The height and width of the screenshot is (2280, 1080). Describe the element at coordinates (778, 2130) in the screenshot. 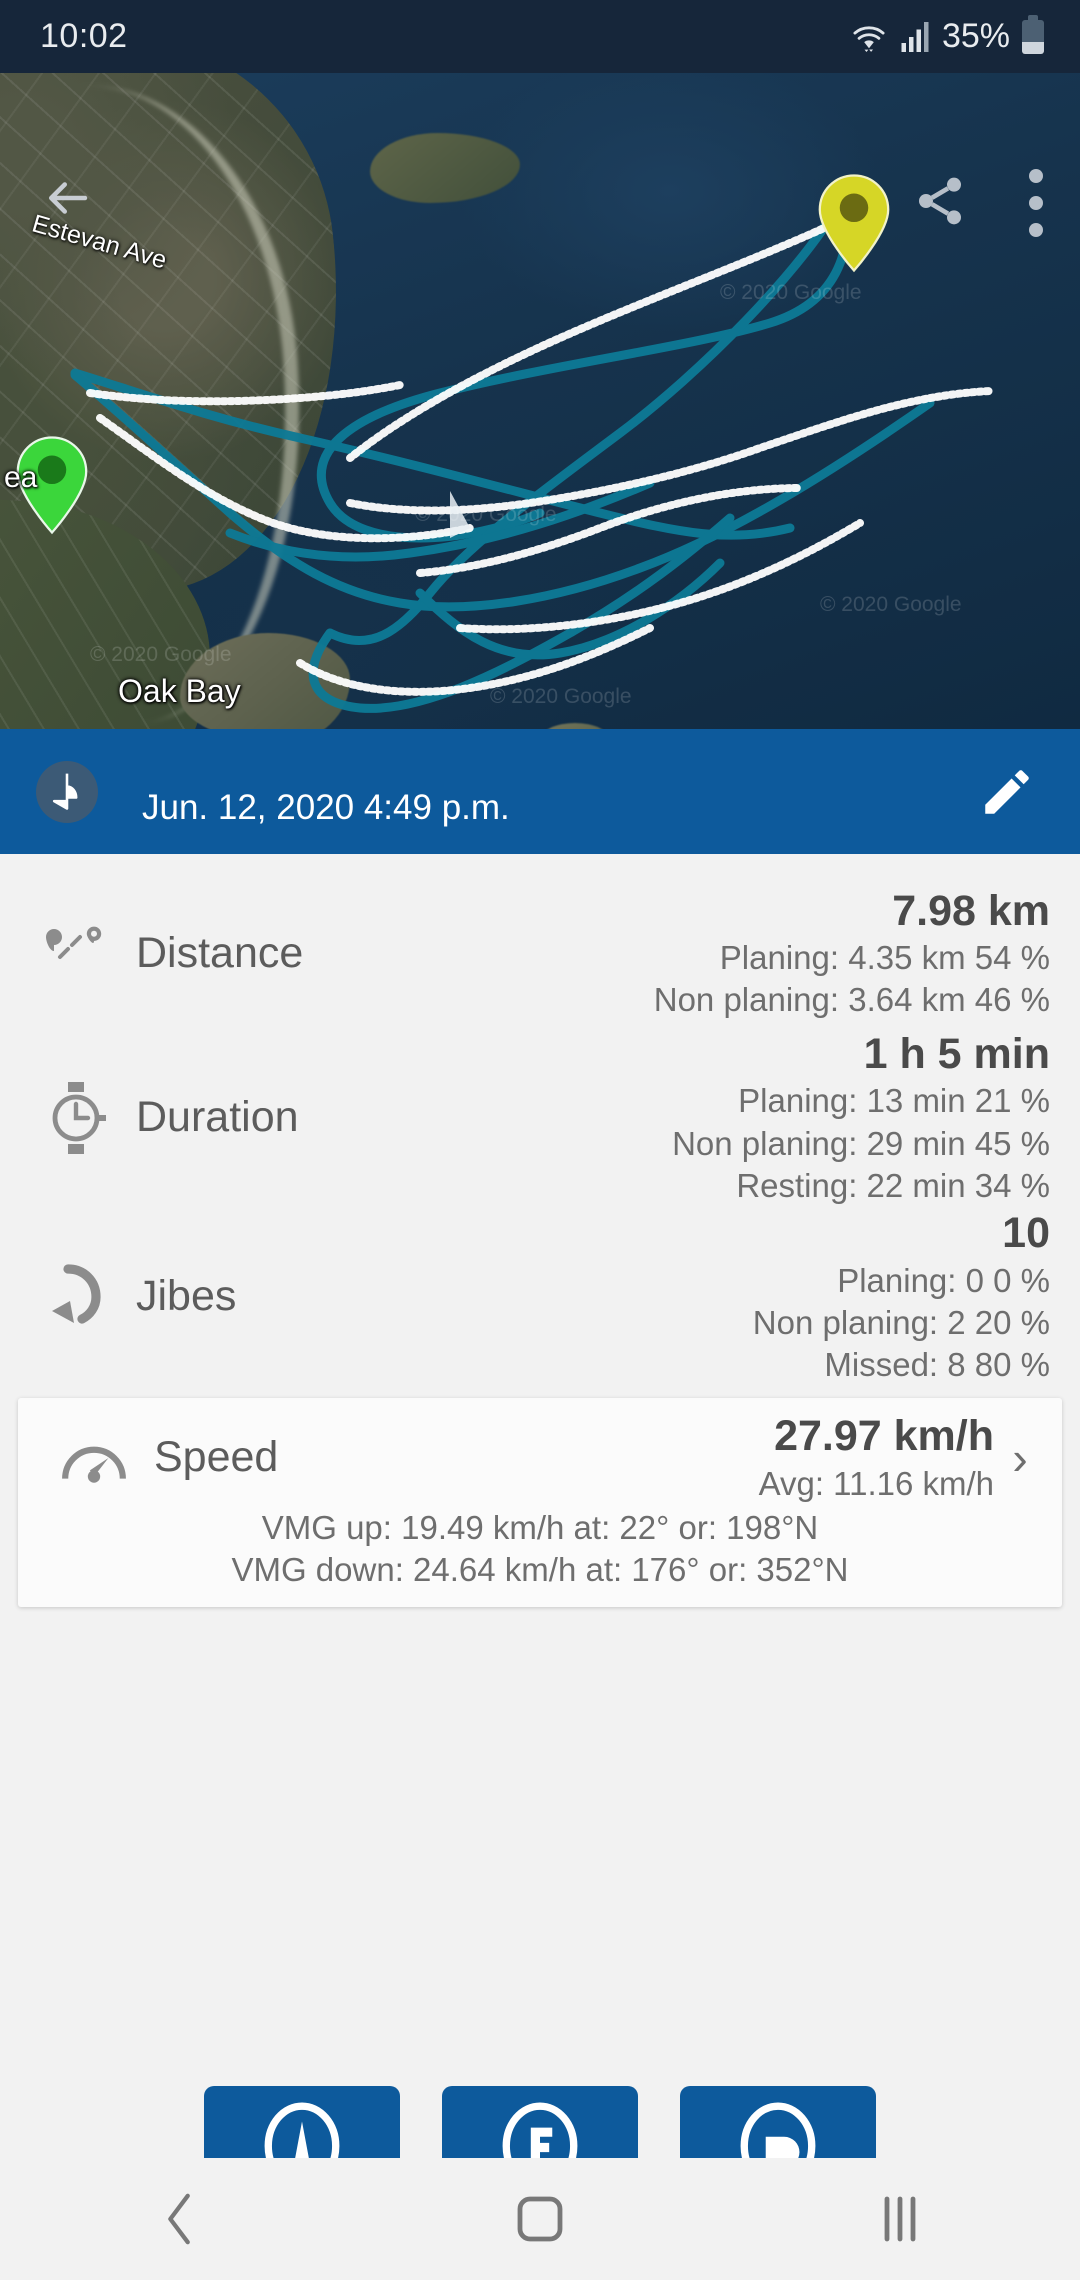

I see `gauge-d-icon` at that location.